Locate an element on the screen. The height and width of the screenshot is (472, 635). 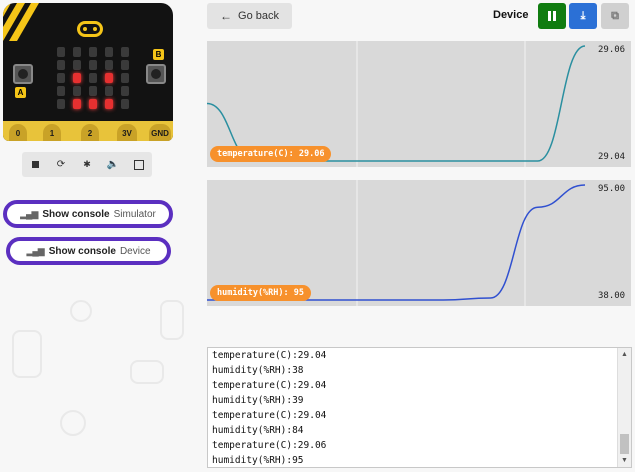
pin-gnd: GND is located at coordinates (160, 132).